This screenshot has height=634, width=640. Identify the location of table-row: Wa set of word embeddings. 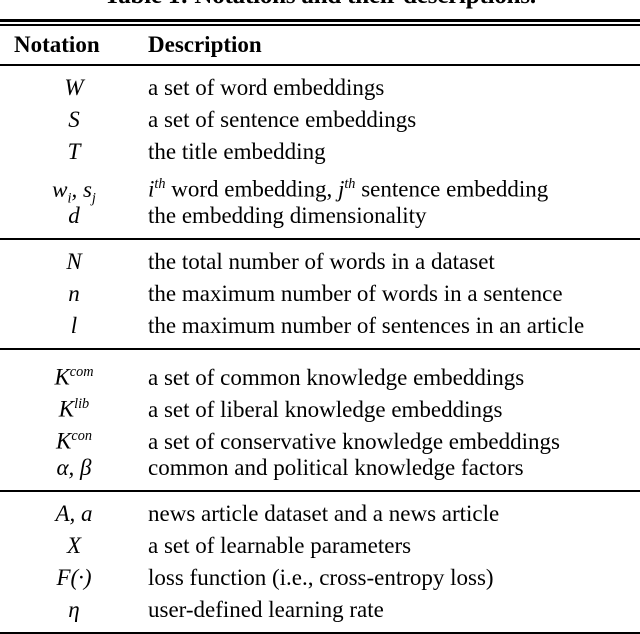
(320, 88).